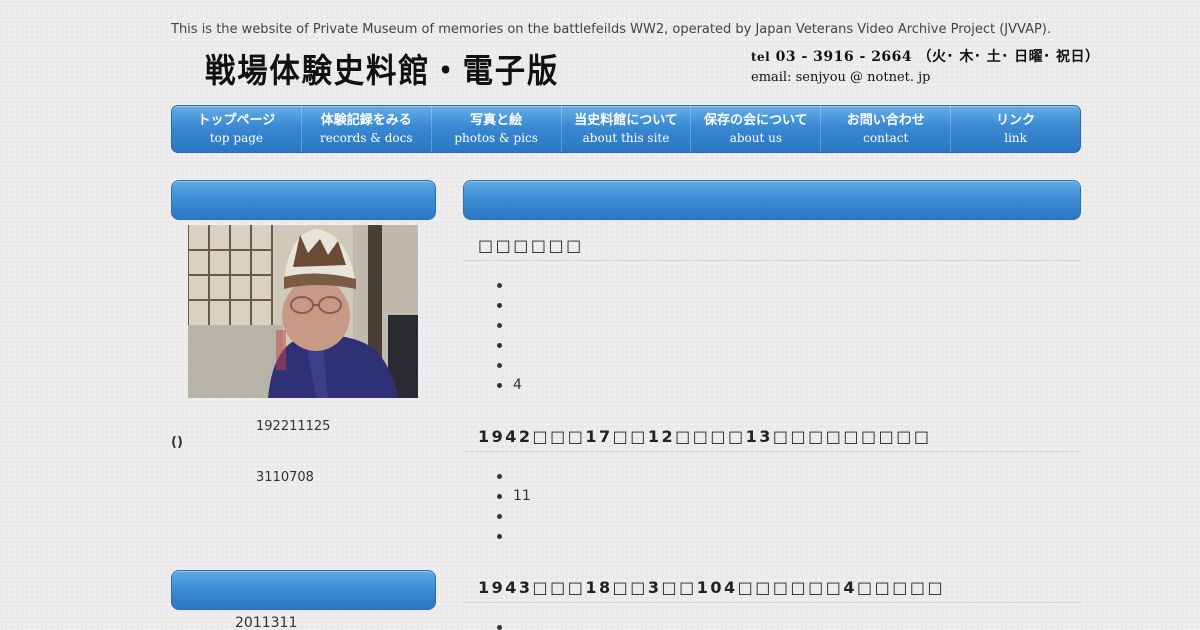 This screenshot has height=630, width=1200. Describe the element at coordinates (496, 138) in the screenshot. I see `nav-label-en: photos & pics` at that location.